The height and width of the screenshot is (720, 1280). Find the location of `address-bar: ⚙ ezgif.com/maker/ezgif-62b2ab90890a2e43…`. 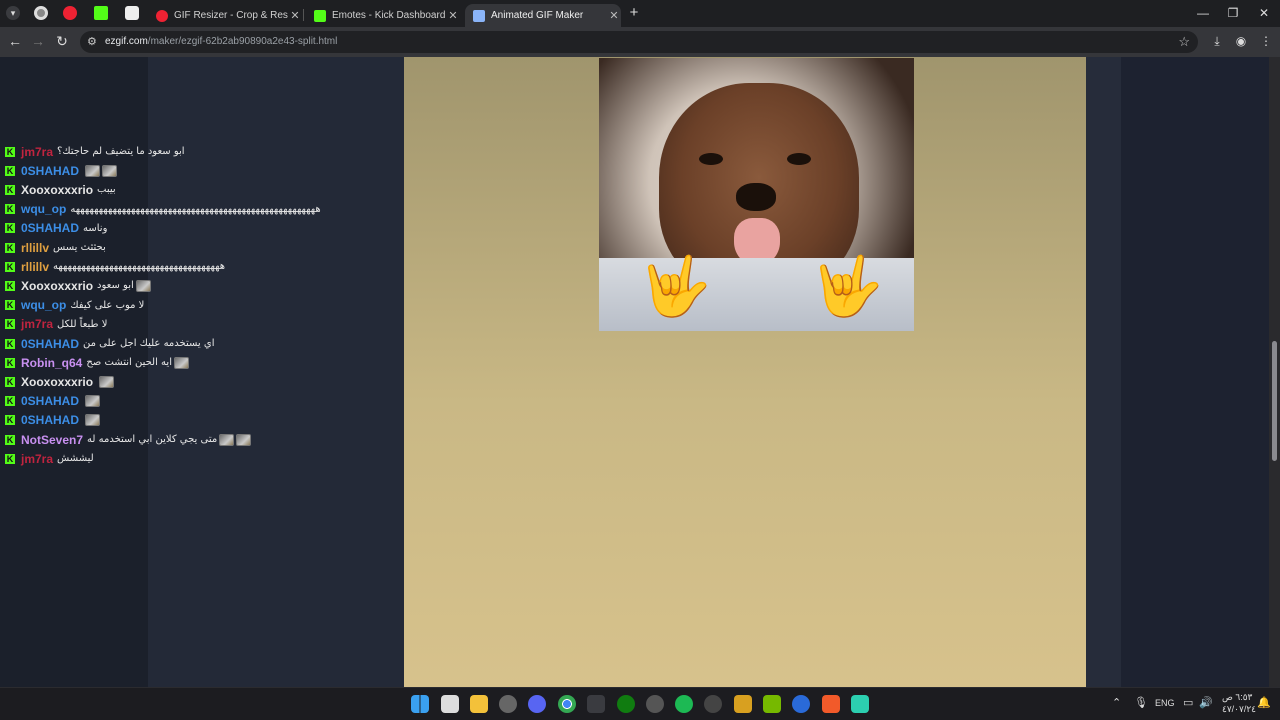

address-bar: ⚙ ezgif.com/maker/ezgif-62b2ab90890a2e43… is located at coordinates (639, 42).